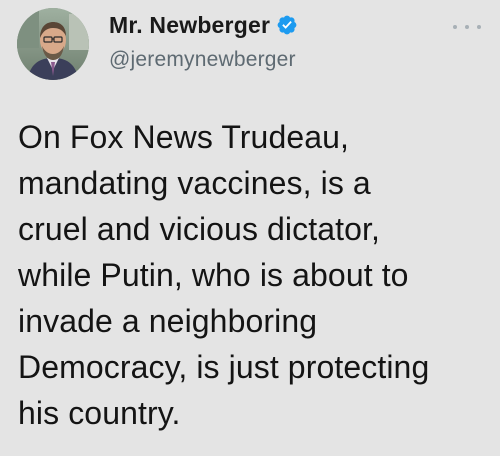 The width and height of the screenshot is (500, 456). Describe the element at coordinates (189, 25) in the screenshot. I see `display-name: Mr. Newberger` at that location.